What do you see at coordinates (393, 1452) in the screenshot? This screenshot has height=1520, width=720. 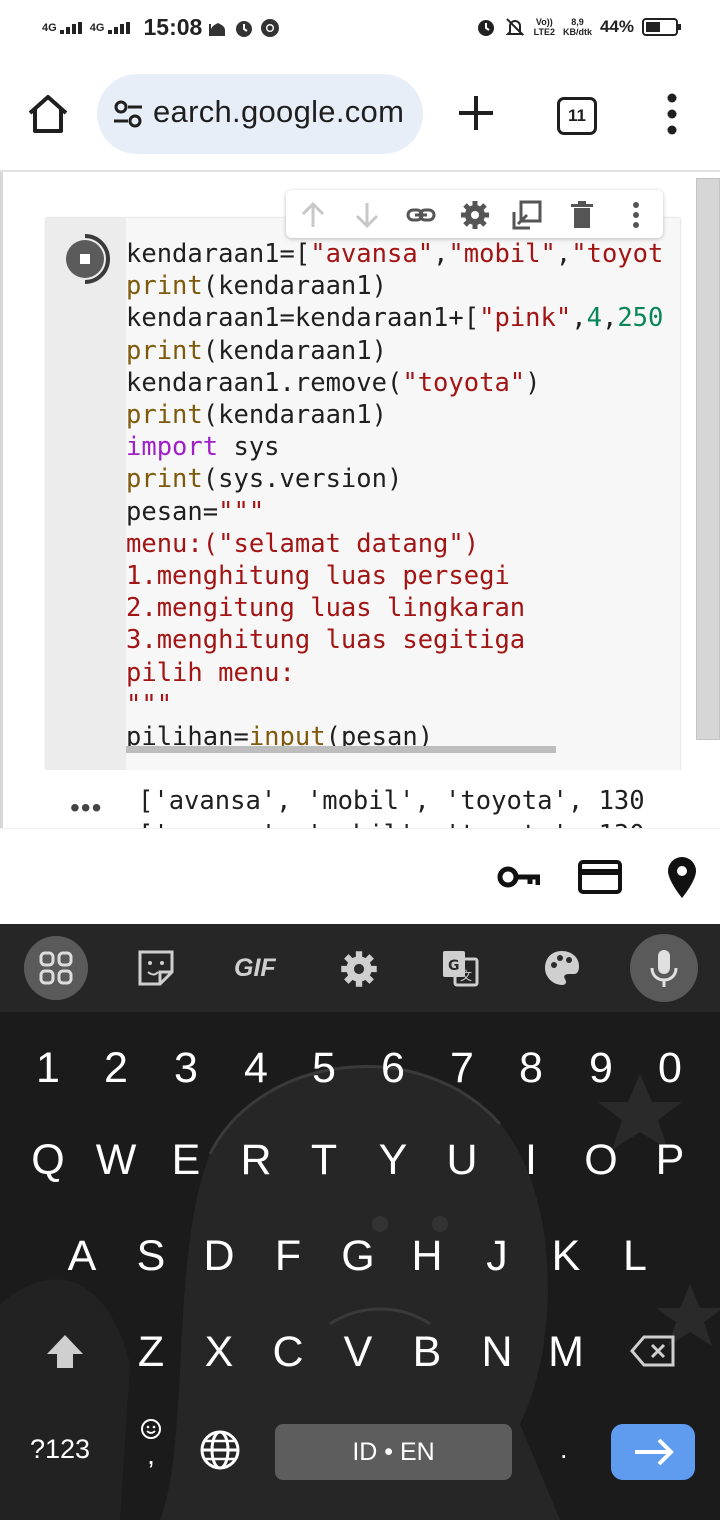 I see `space-bar: ID • EN` at bounding box center [393, 1452].